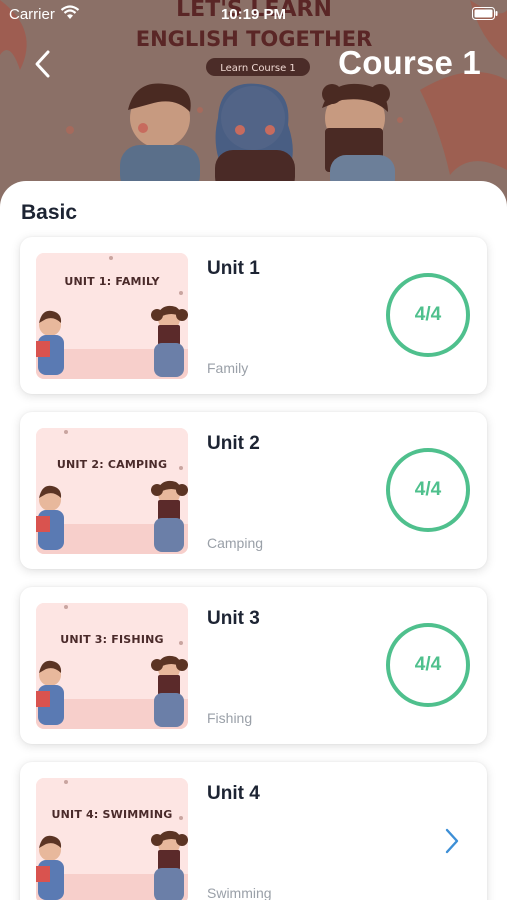 Image resolution: width=507 pixels, height=900 pixels. I want to click on unit-subtitle: Swimming, so click(239, 892).